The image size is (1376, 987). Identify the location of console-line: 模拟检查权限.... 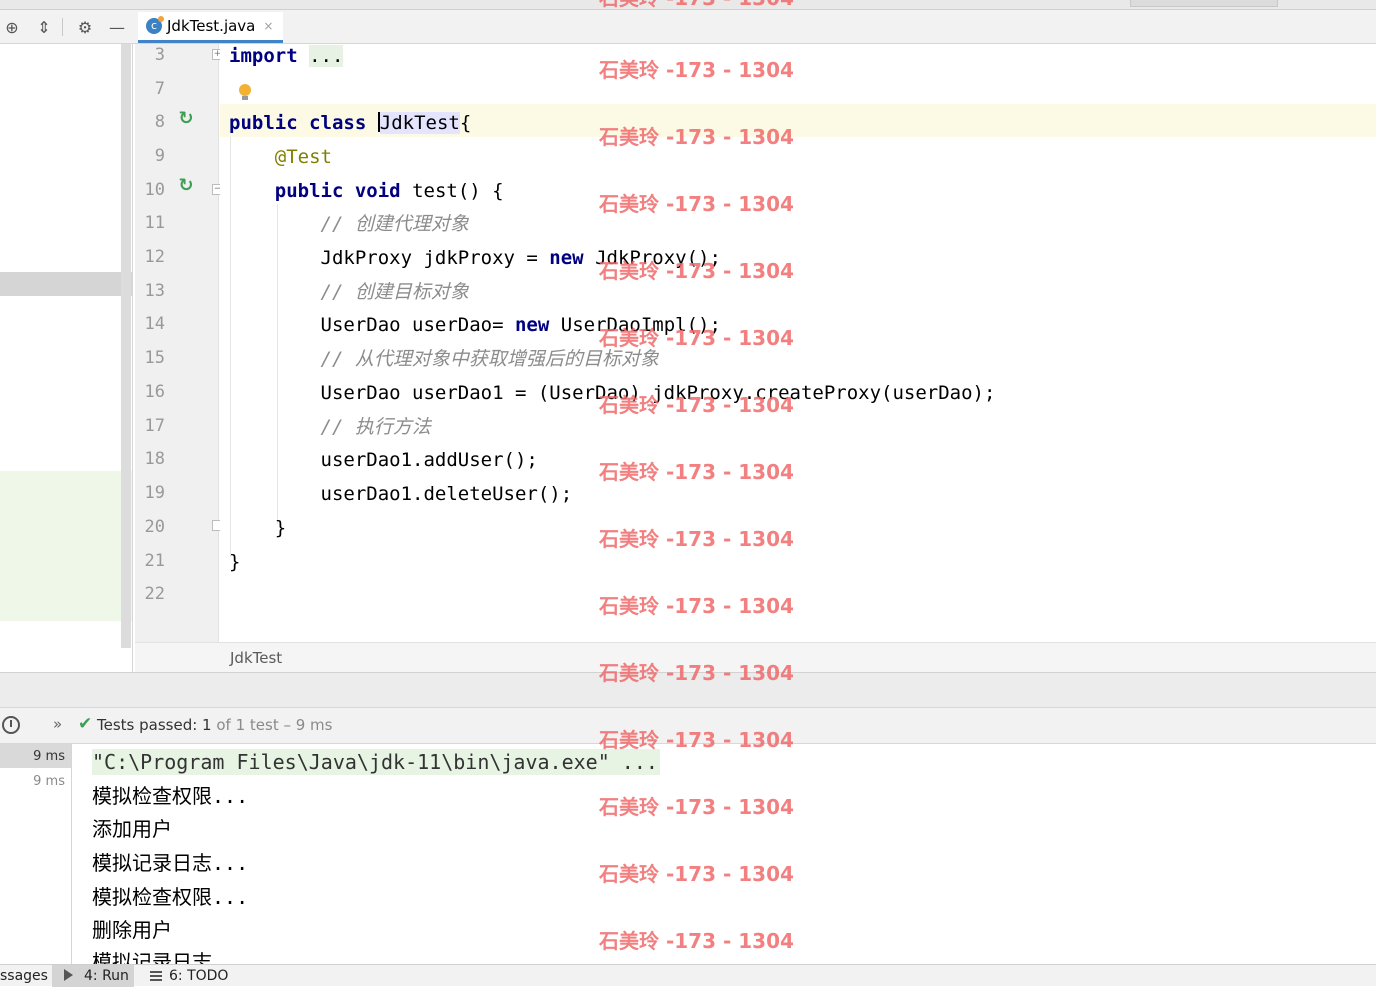
(170, 897).